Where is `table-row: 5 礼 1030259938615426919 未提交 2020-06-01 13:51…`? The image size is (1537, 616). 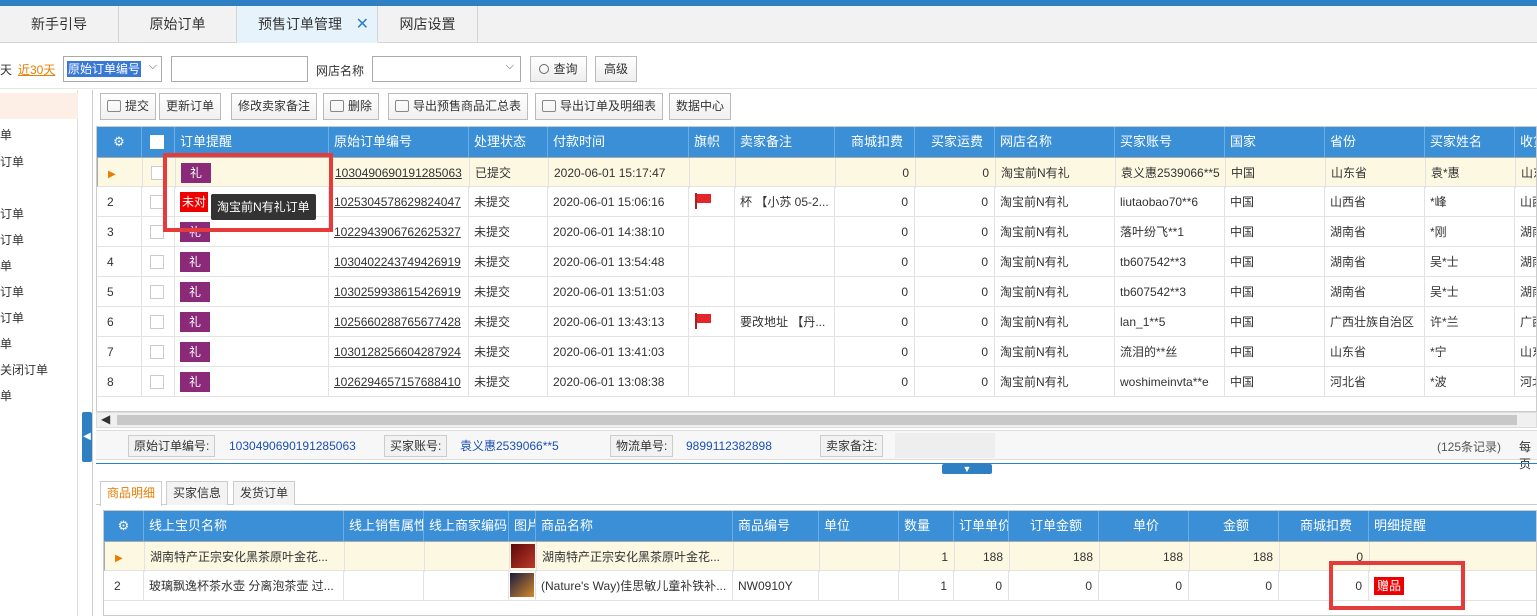 table-row: 5 礼 1030259938615426919 未提交 2020-06-01 13:51… is located at coordinates (816, 292).